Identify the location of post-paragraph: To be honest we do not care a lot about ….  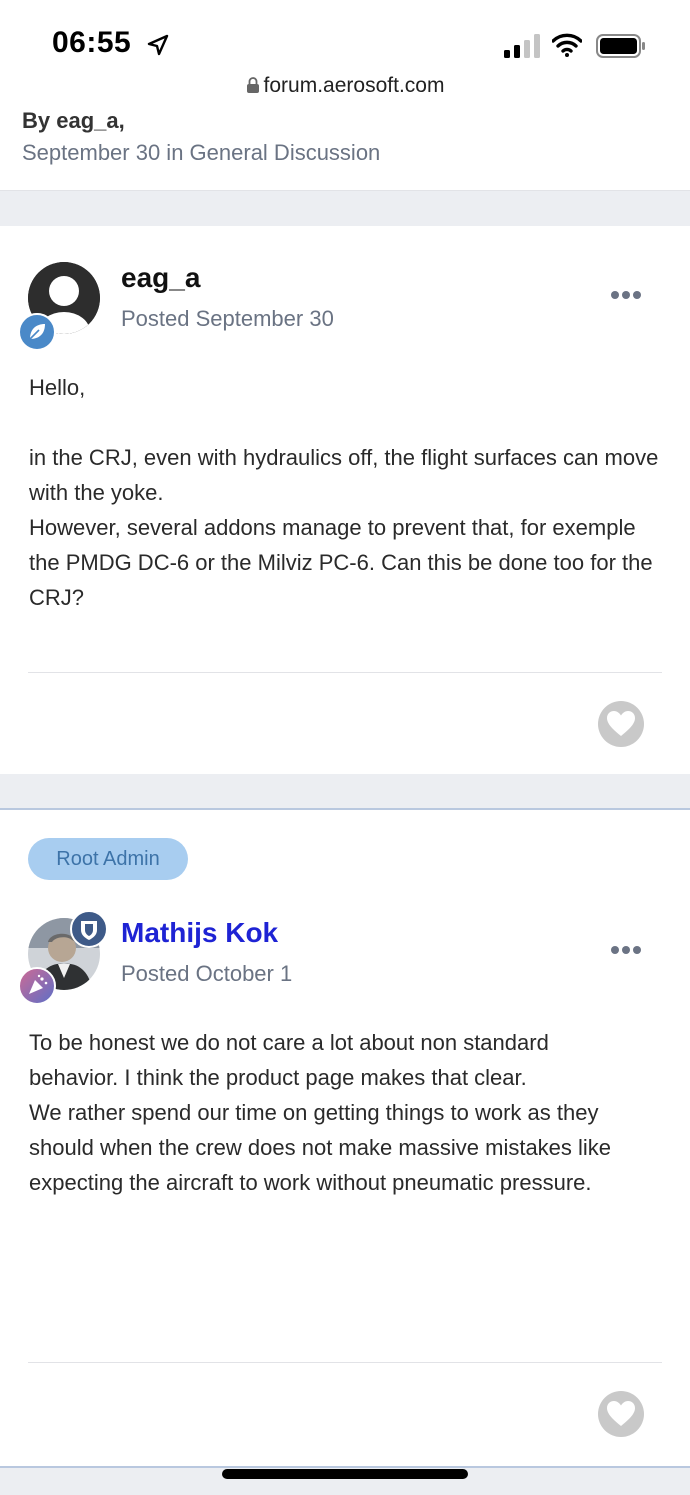
(289, 1060).